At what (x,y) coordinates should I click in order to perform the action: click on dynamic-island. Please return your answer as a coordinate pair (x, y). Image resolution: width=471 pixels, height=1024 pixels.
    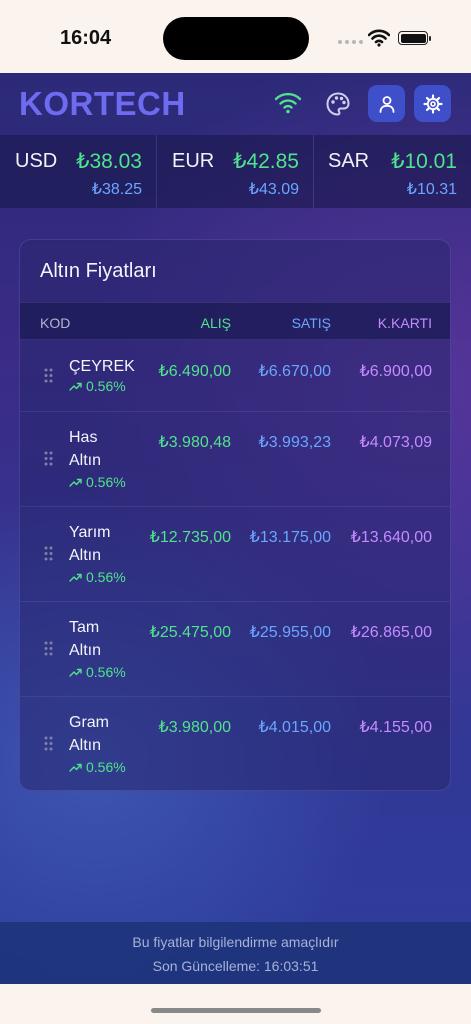
    Looking at the image, I should click on (236, 38).